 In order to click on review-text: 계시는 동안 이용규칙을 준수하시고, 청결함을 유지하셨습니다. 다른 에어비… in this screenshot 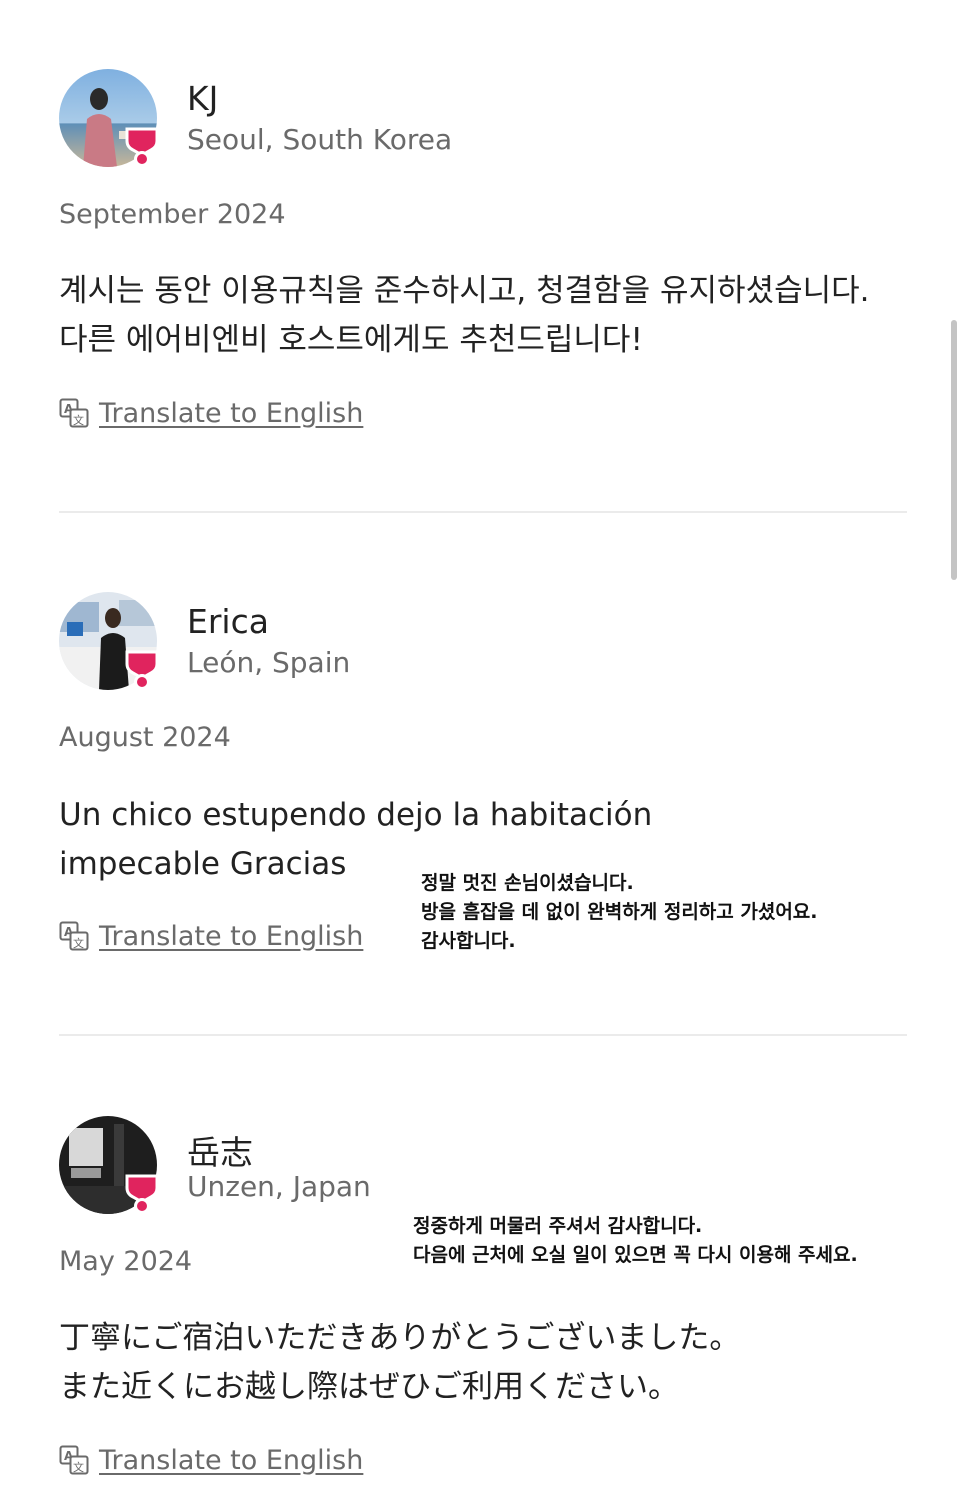, I will do `click(464, 315)`.